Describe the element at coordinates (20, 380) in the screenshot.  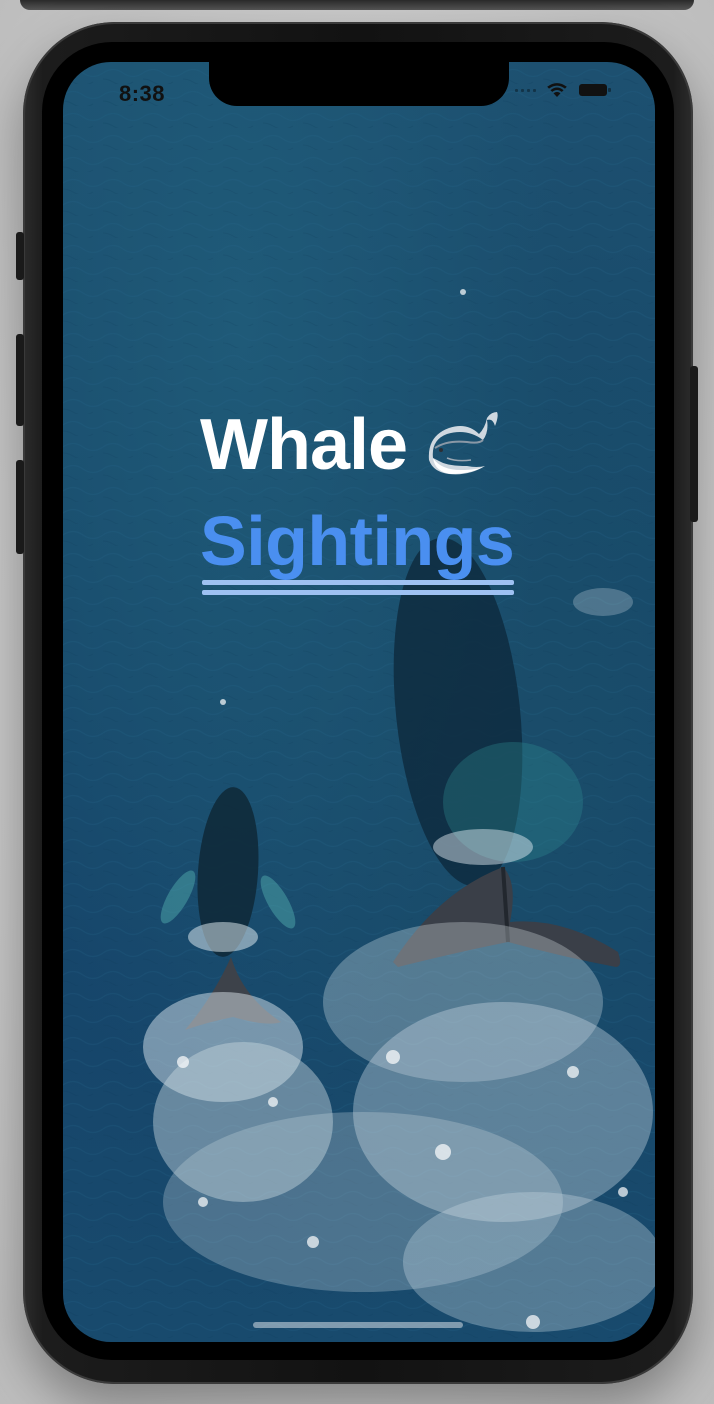
I see `volume-up-button` at that location.